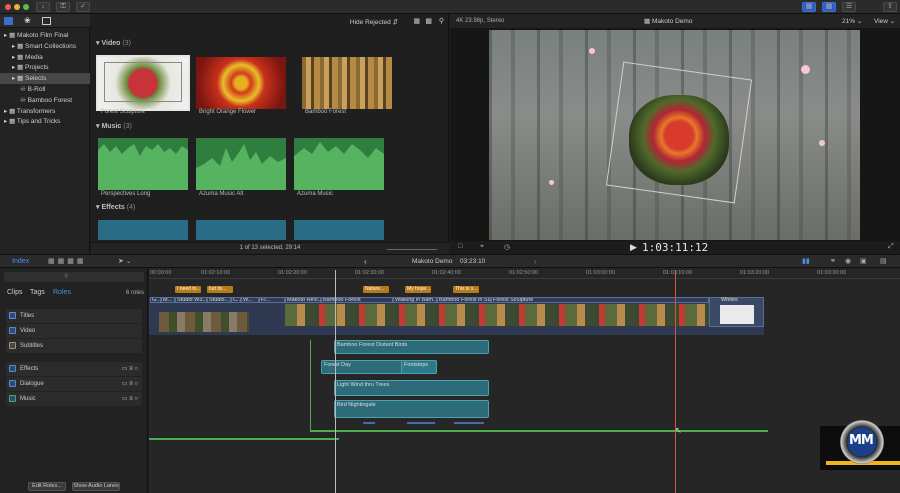 This screenshot has height=493, width=900. I want to click on timeline-layout-button: ▦, so click(829, 7).